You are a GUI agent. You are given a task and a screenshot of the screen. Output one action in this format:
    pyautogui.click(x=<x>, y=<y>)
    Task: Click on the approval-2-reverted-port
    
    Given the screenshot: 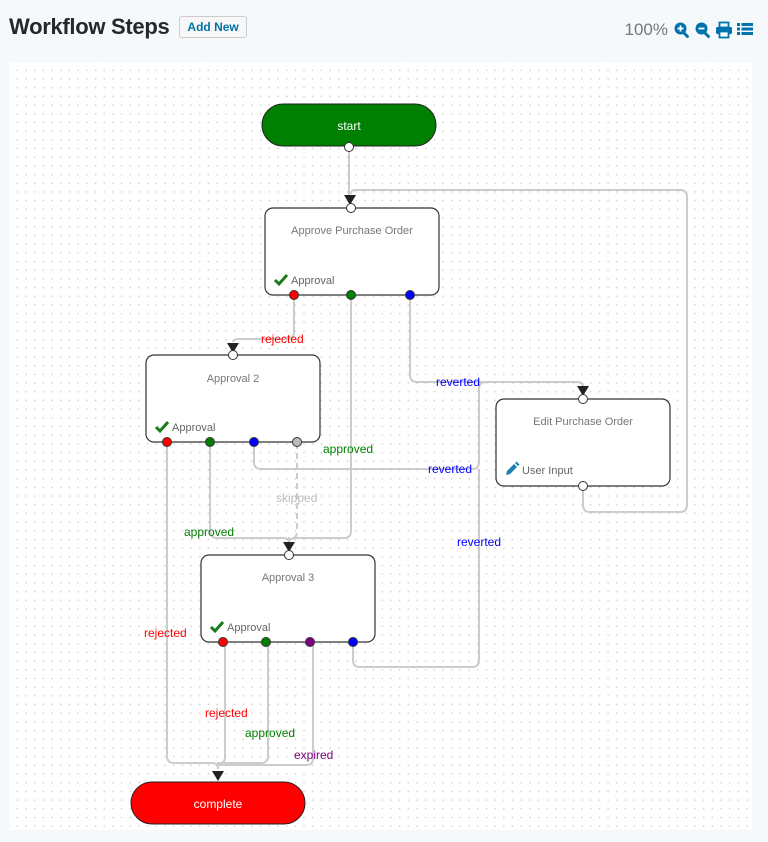 What is the action you would take?
    pyautogui.click(x=254, y=442)
    